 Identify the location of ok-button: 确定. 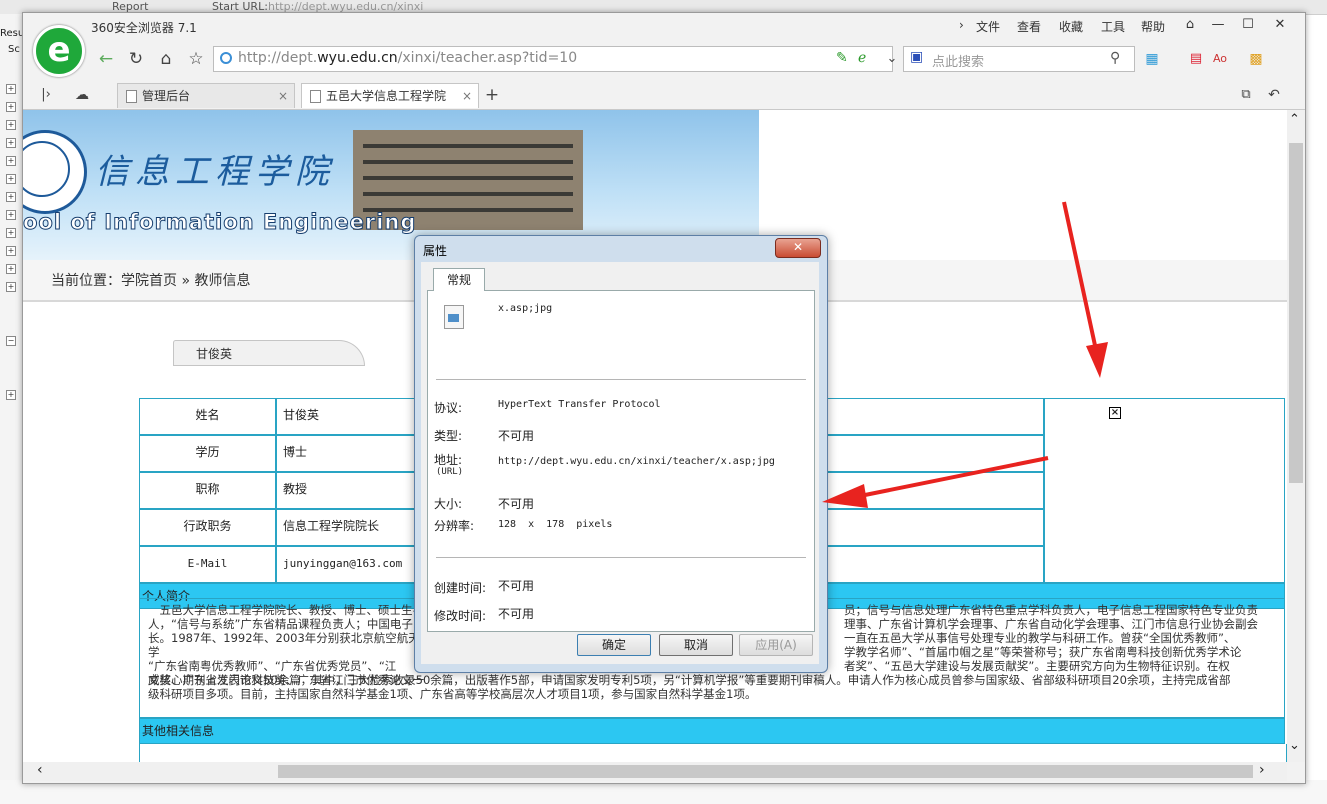
(614, 645).